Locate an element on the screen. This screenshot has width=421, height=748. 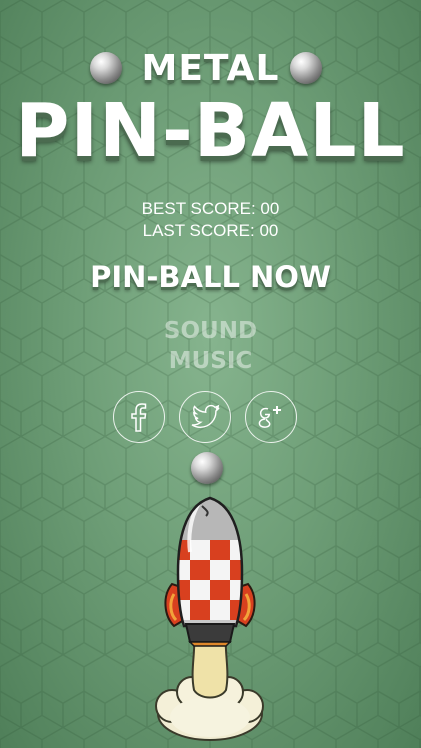
best-score-label: BEST SCORE: 00 is located at coordinates (210, 208).